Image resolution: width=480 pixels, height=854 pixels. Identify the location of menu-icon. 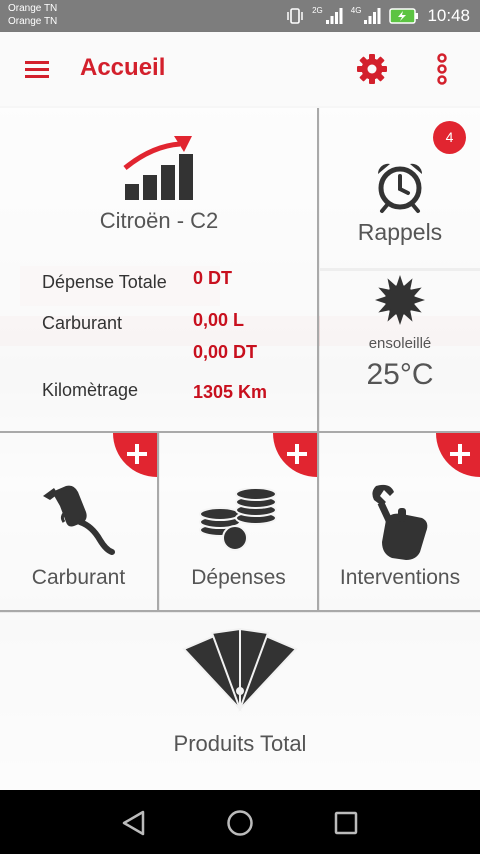
(37, 69).